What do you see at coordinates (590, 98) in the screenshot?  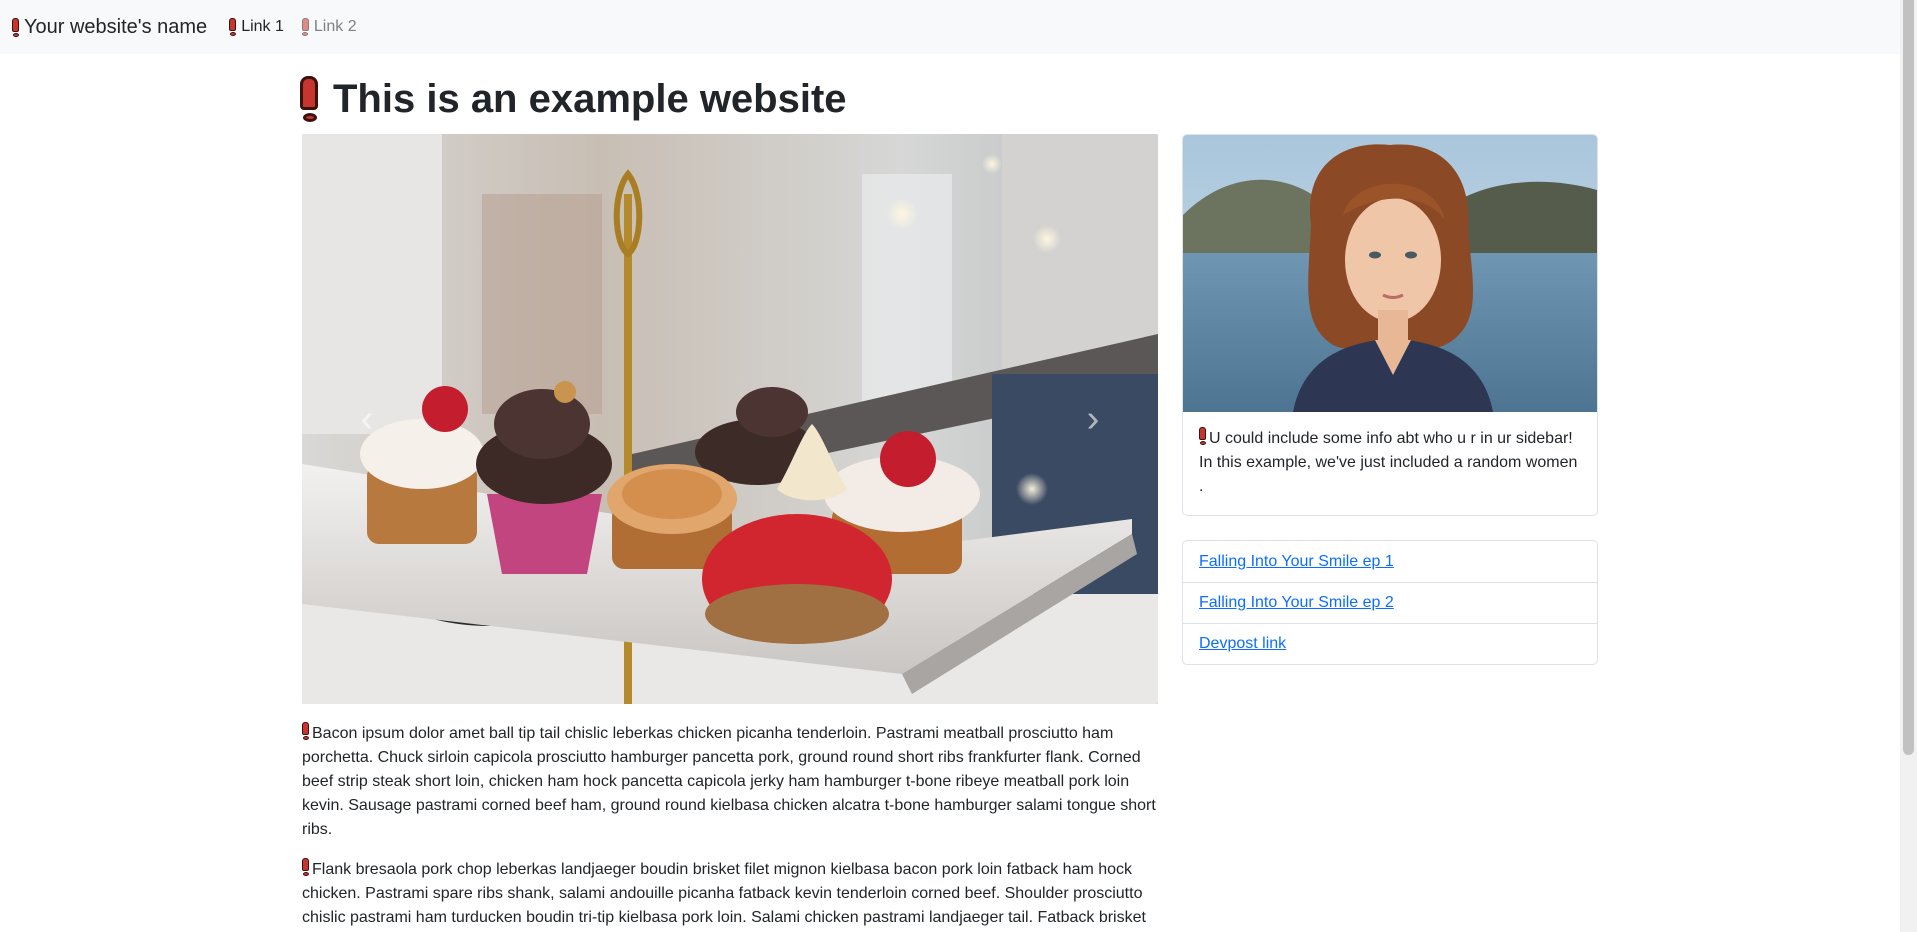 I see `page-title-text: This is an example website` at bounding box center [590, 98].